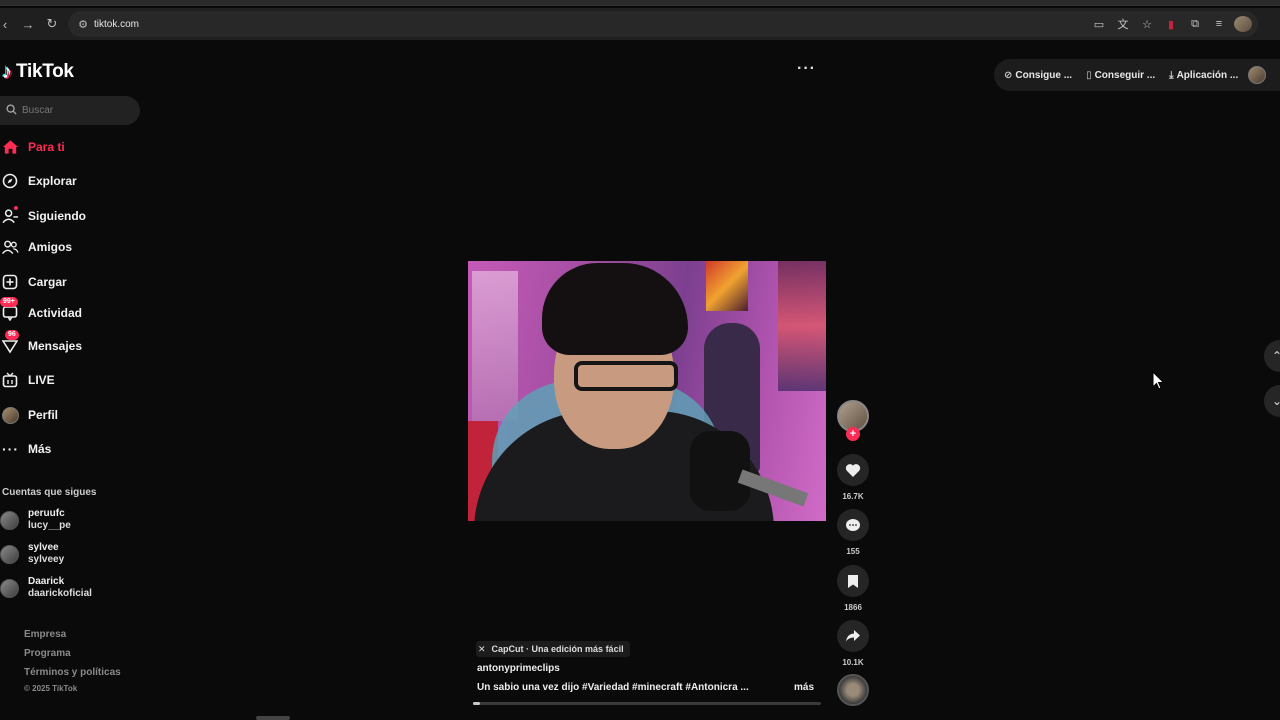 This screenshot has height=720, width=1280. I want to click on mouse-cursor-icon, so click(1158, 382).